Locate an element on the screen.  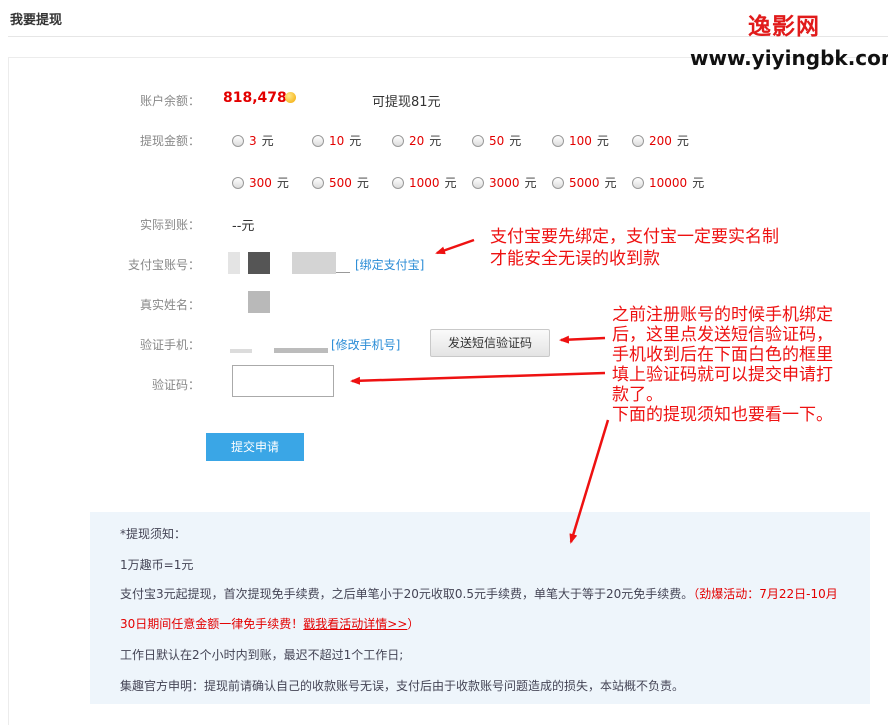
bind-alipay-link: [绑定支付宝] is located at coordinates (389, 264).